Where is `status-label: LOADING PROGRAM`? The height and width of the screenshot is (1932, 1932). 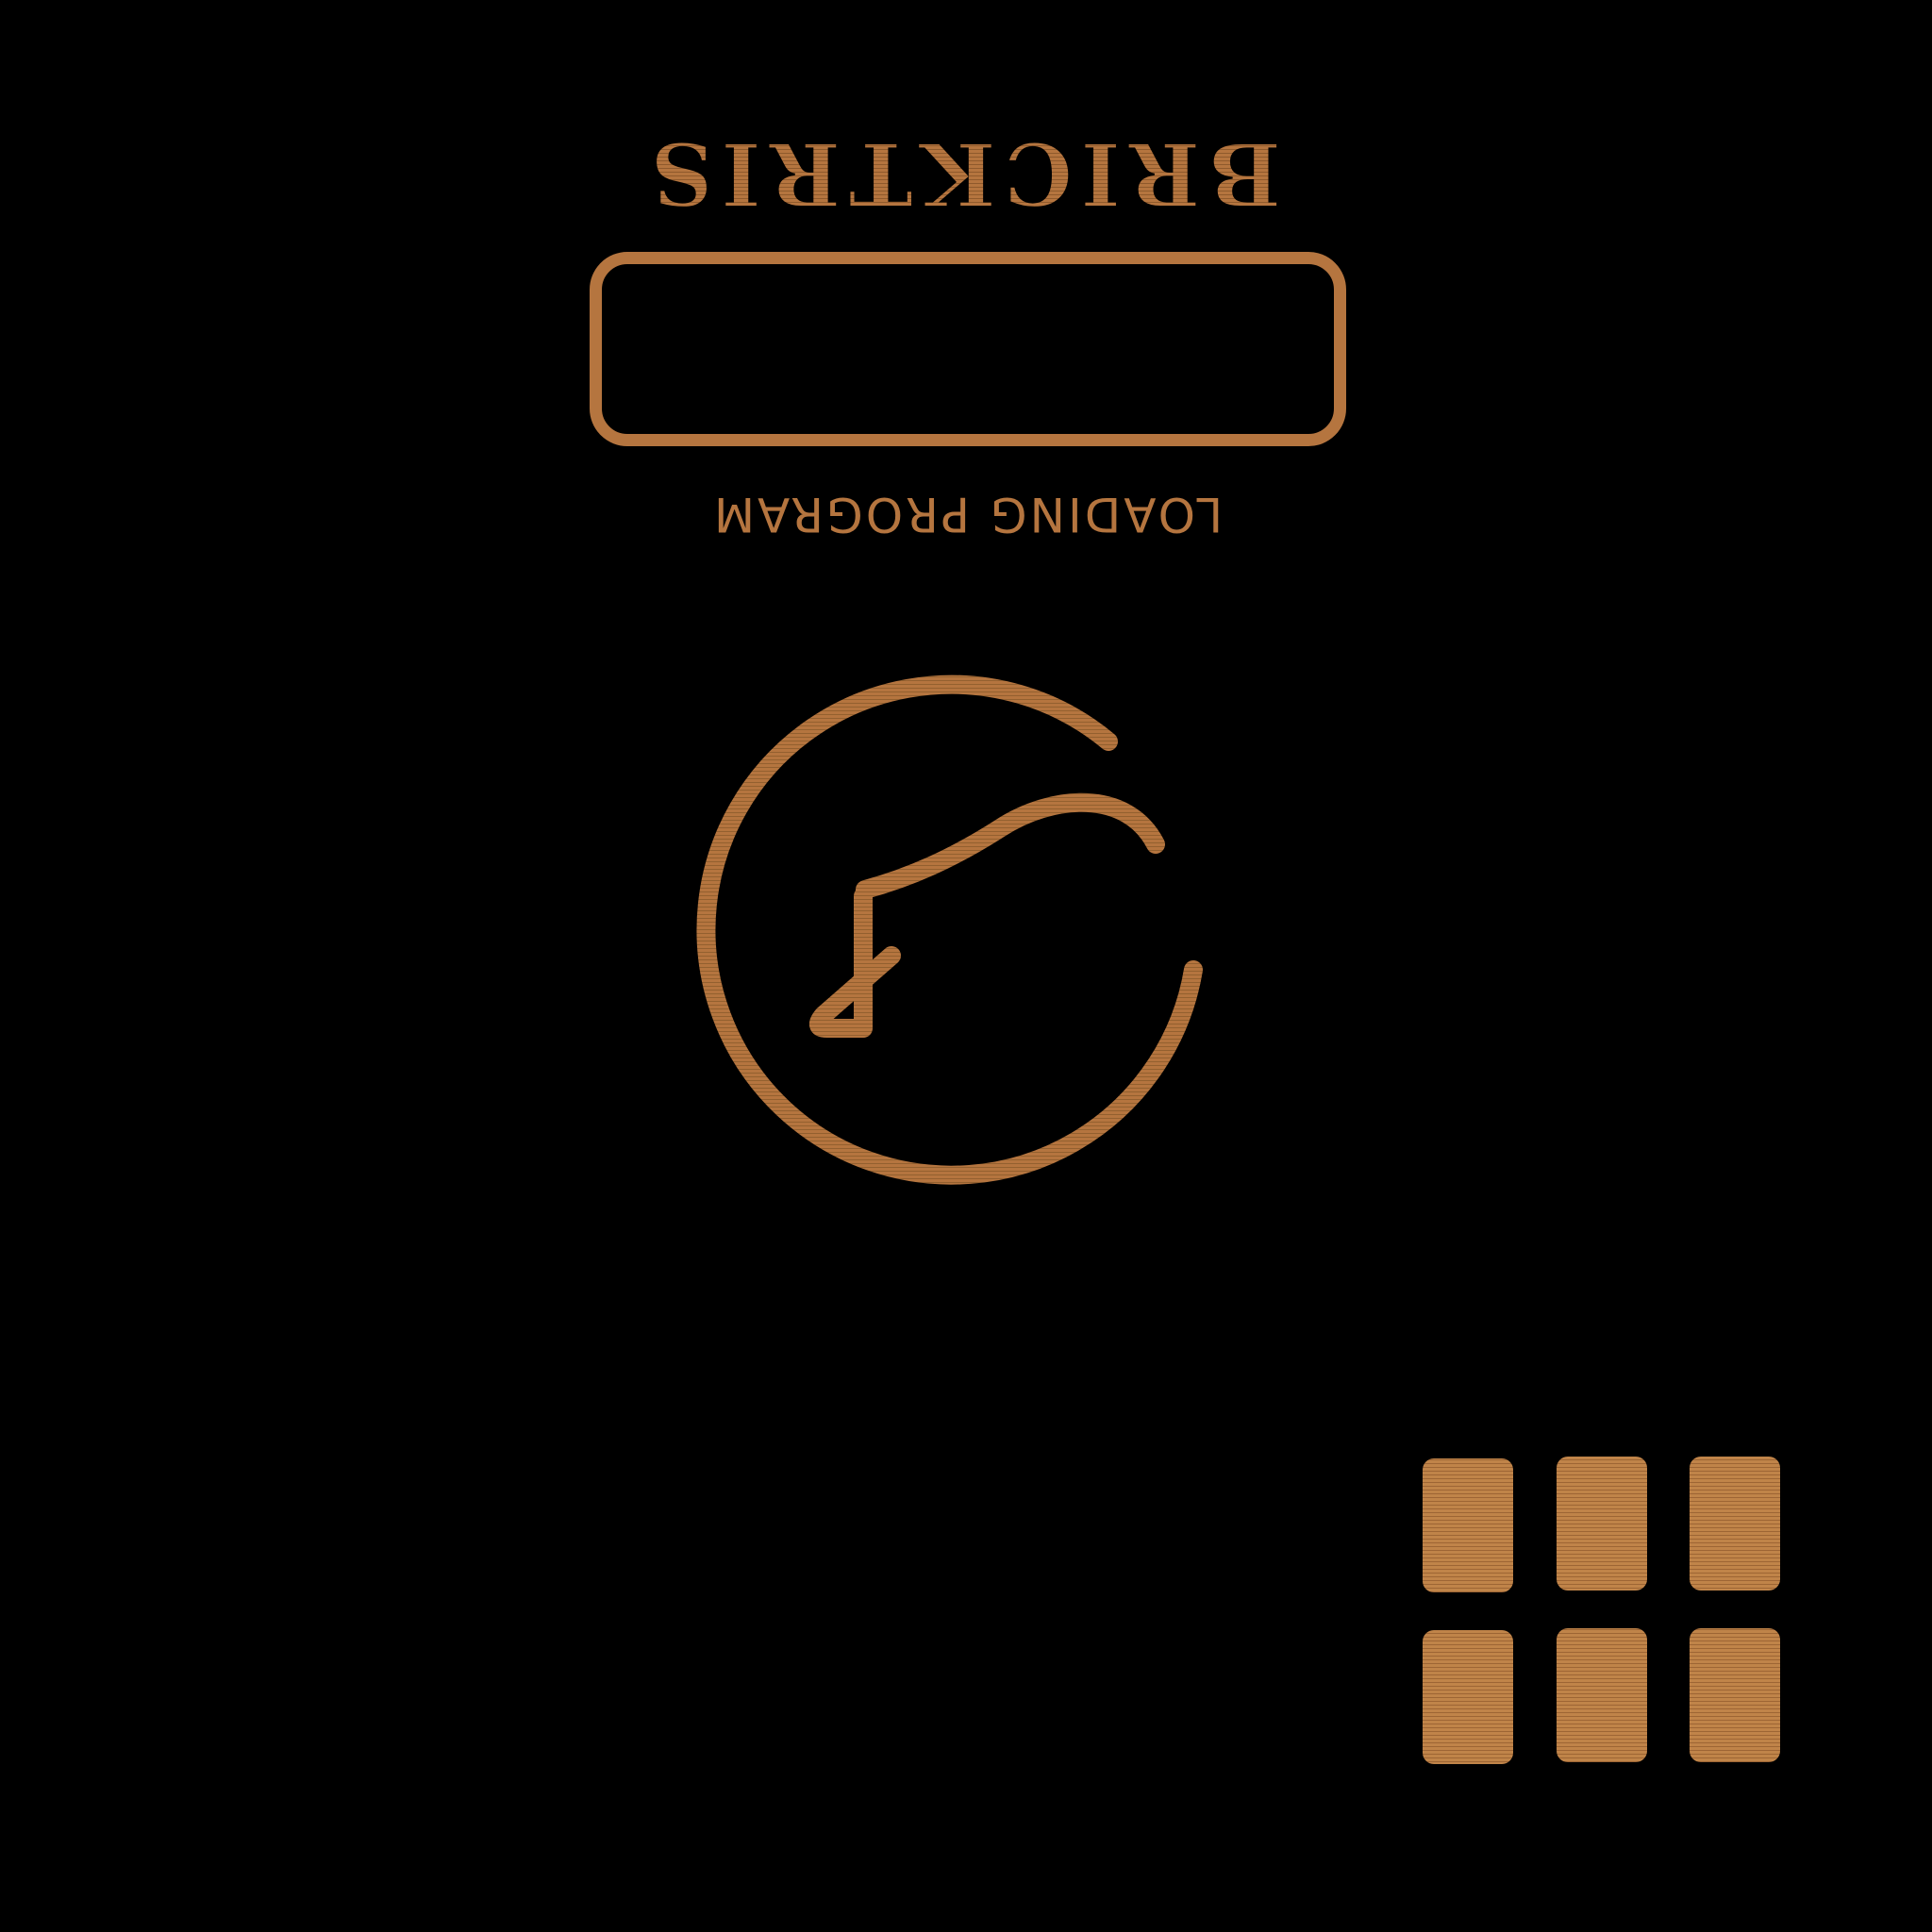
status-label: LOADING PROGRAM is located at coordinates (967, 514).